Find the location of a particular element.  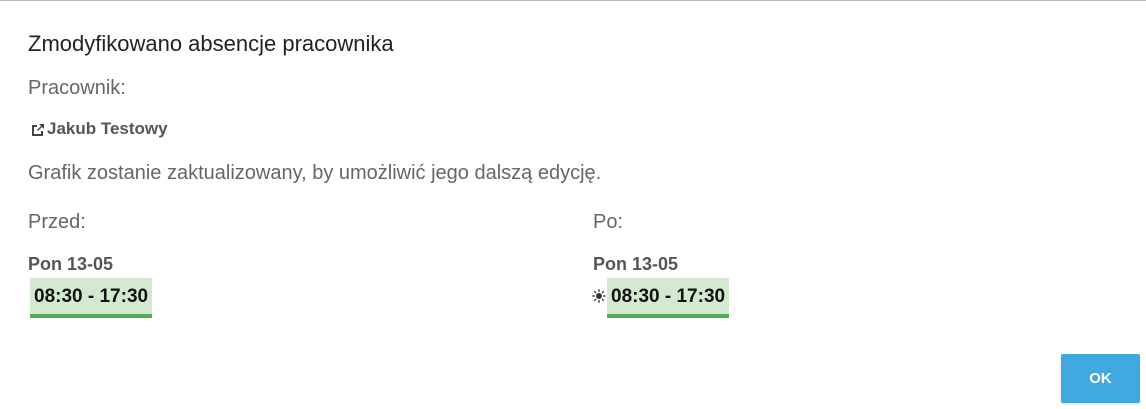

after-label: Po: is located at coordinates (608, 222).